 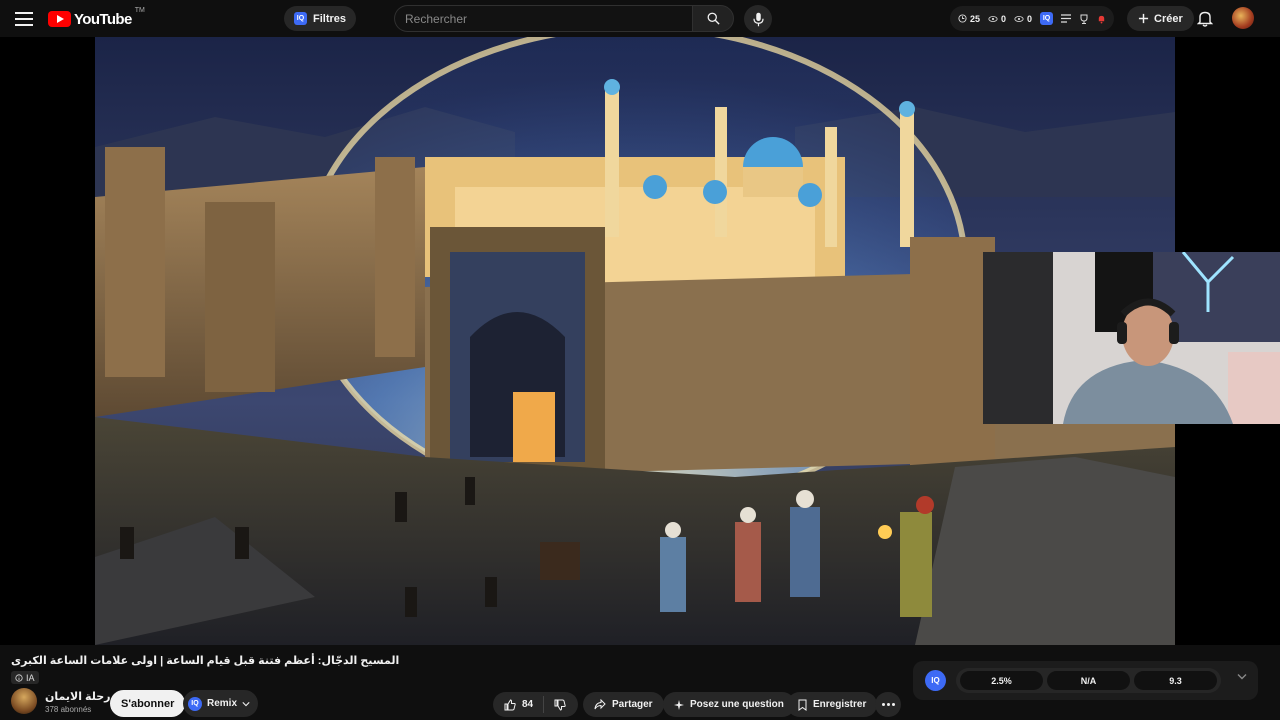 What do you see at coordinates (139, 10) in the screenshot?
I see `logo-trademark: TM` at bounding box center [139, 10].